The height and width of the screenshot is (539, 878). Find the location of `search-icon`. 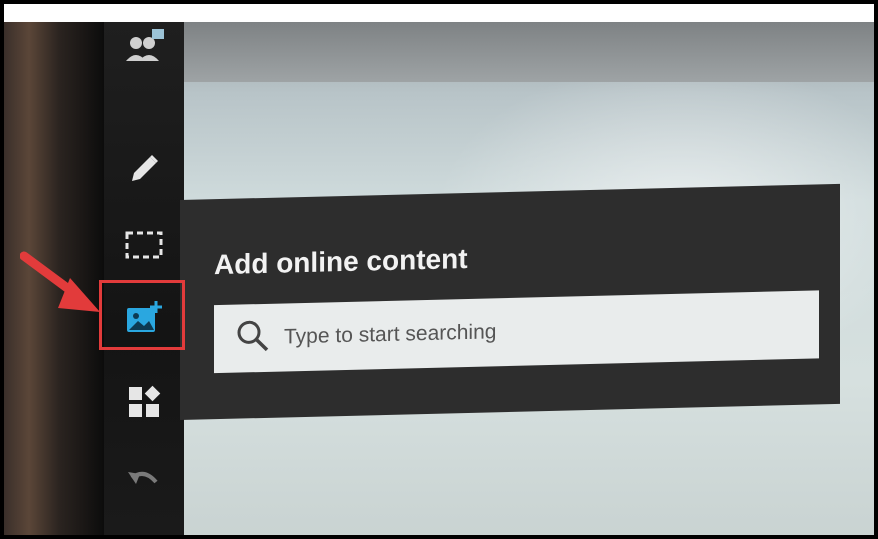

search-icon is located at coordinates (253, 338).